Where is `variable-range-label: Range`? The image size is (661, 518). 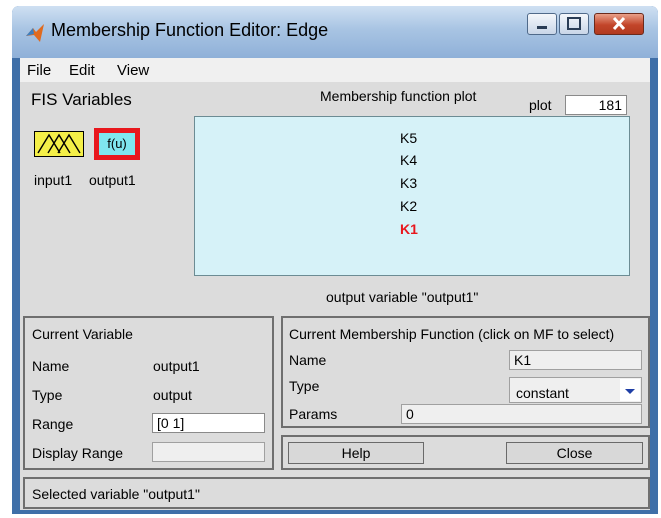
variable-range-label: Range is located at coordinates (53, 424).